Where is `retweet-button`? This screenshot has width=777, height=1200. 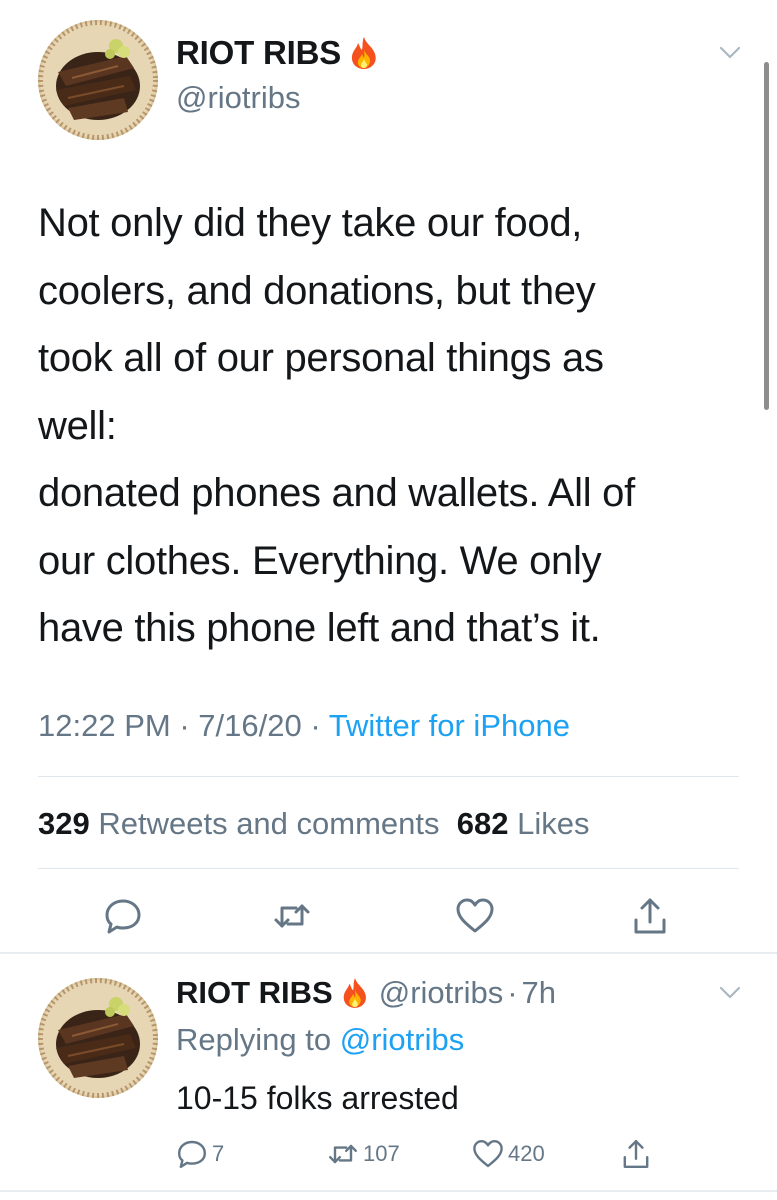
retweet-button is located at coordinates (292, 916).